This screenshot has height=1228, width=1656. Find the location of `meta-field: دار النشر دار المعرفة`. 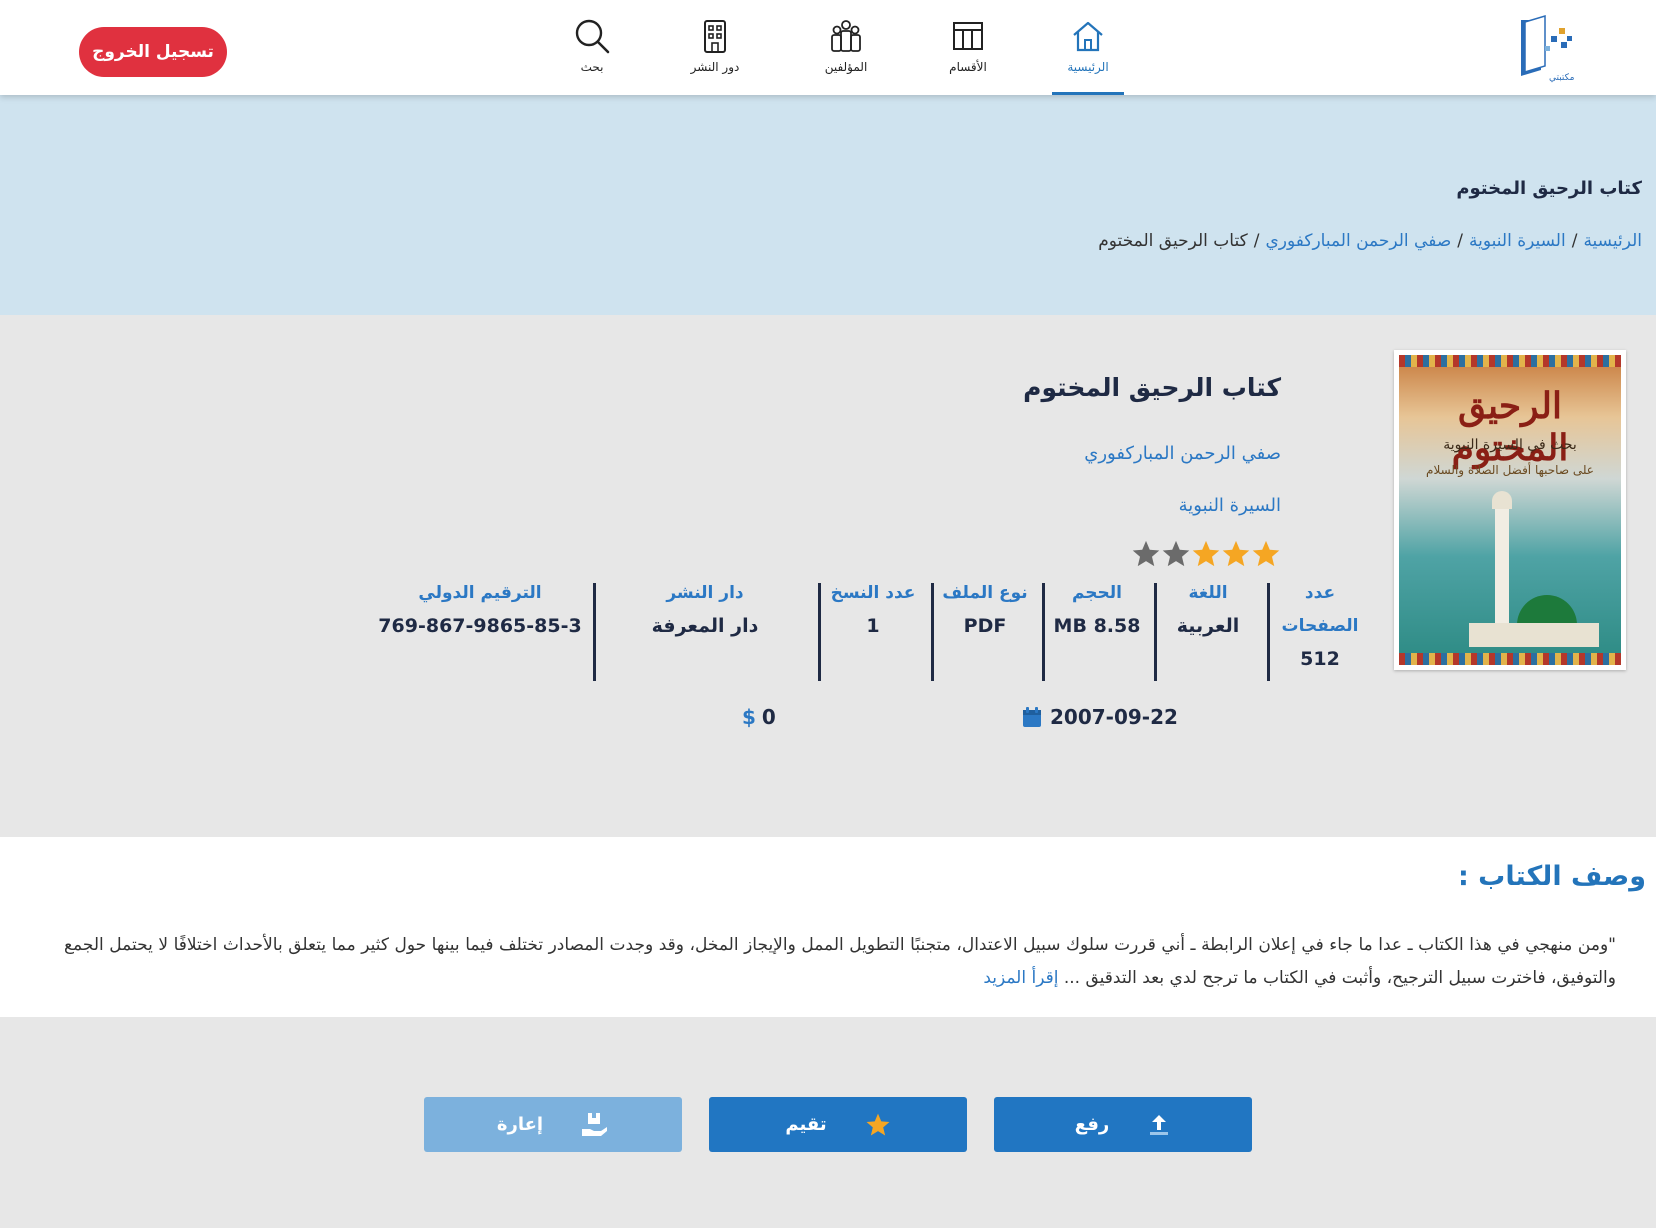

meta-field: دار النشر دار المعرفة is located at coordinates (705, 632).